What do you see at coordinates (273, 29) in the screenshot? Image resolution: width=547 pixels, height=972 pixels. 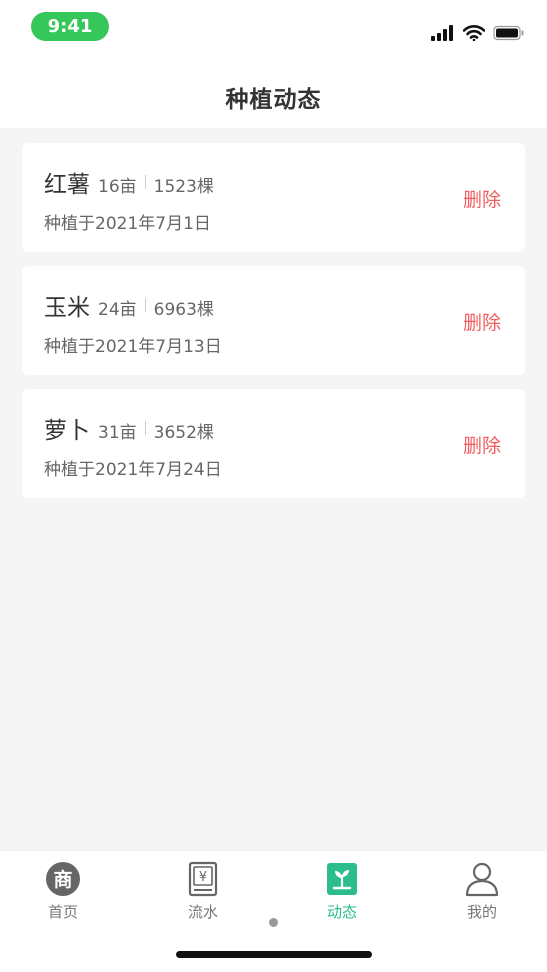 I see `status-bar: 9:41` at bounding box center [273, 29].